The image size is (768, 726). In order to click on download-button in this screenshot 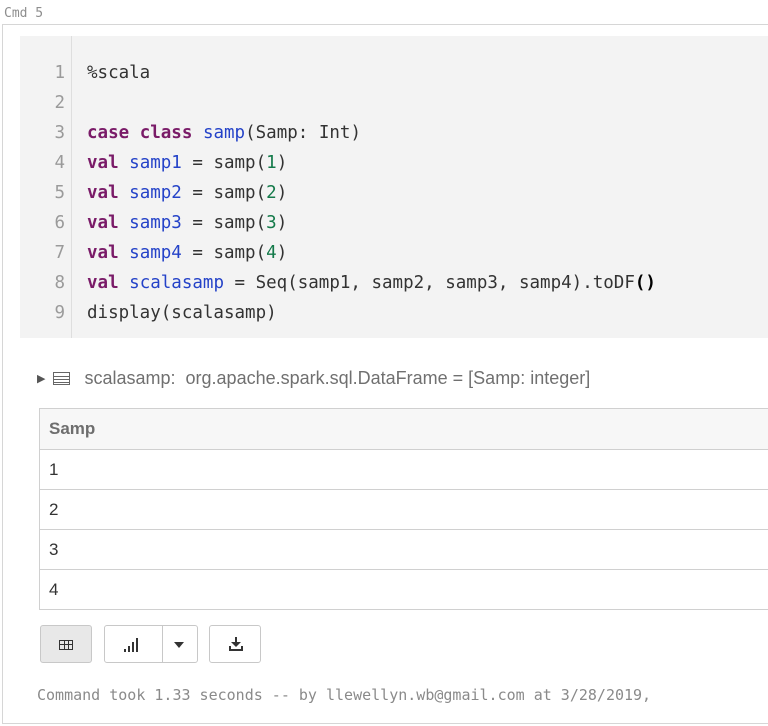, I will do `click(235, 644)`.